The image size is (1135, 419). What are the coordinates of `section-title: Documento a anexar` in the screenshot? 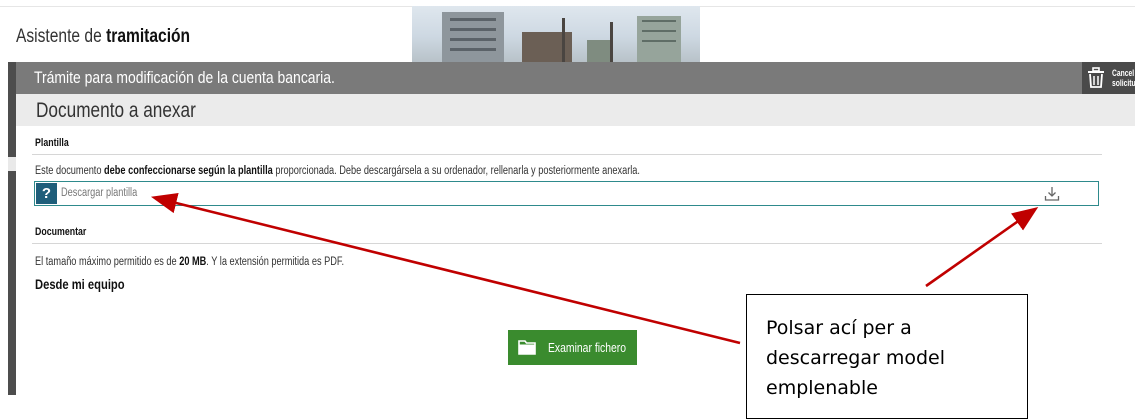 It's located at (116, 110).